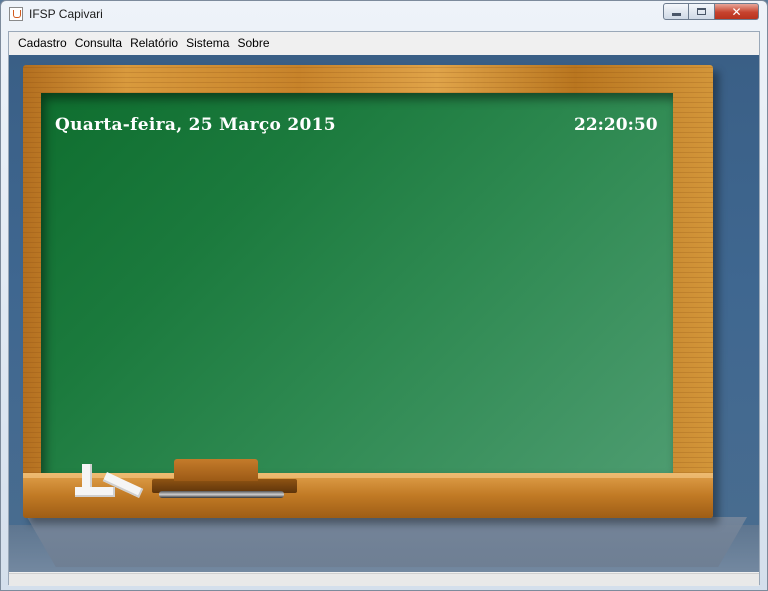 The width and height of the screenshot is (768, 591). I want to click on menu-consulta: Consulta, so click(98, 43).